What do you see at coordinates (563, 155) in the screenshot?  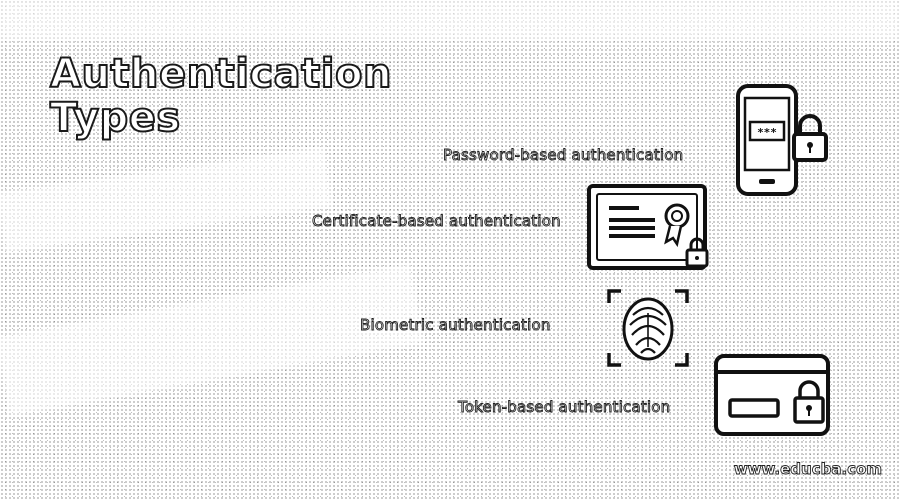 I see `password-auth-label: Password-based authentication` at bounding box center [563, 155].